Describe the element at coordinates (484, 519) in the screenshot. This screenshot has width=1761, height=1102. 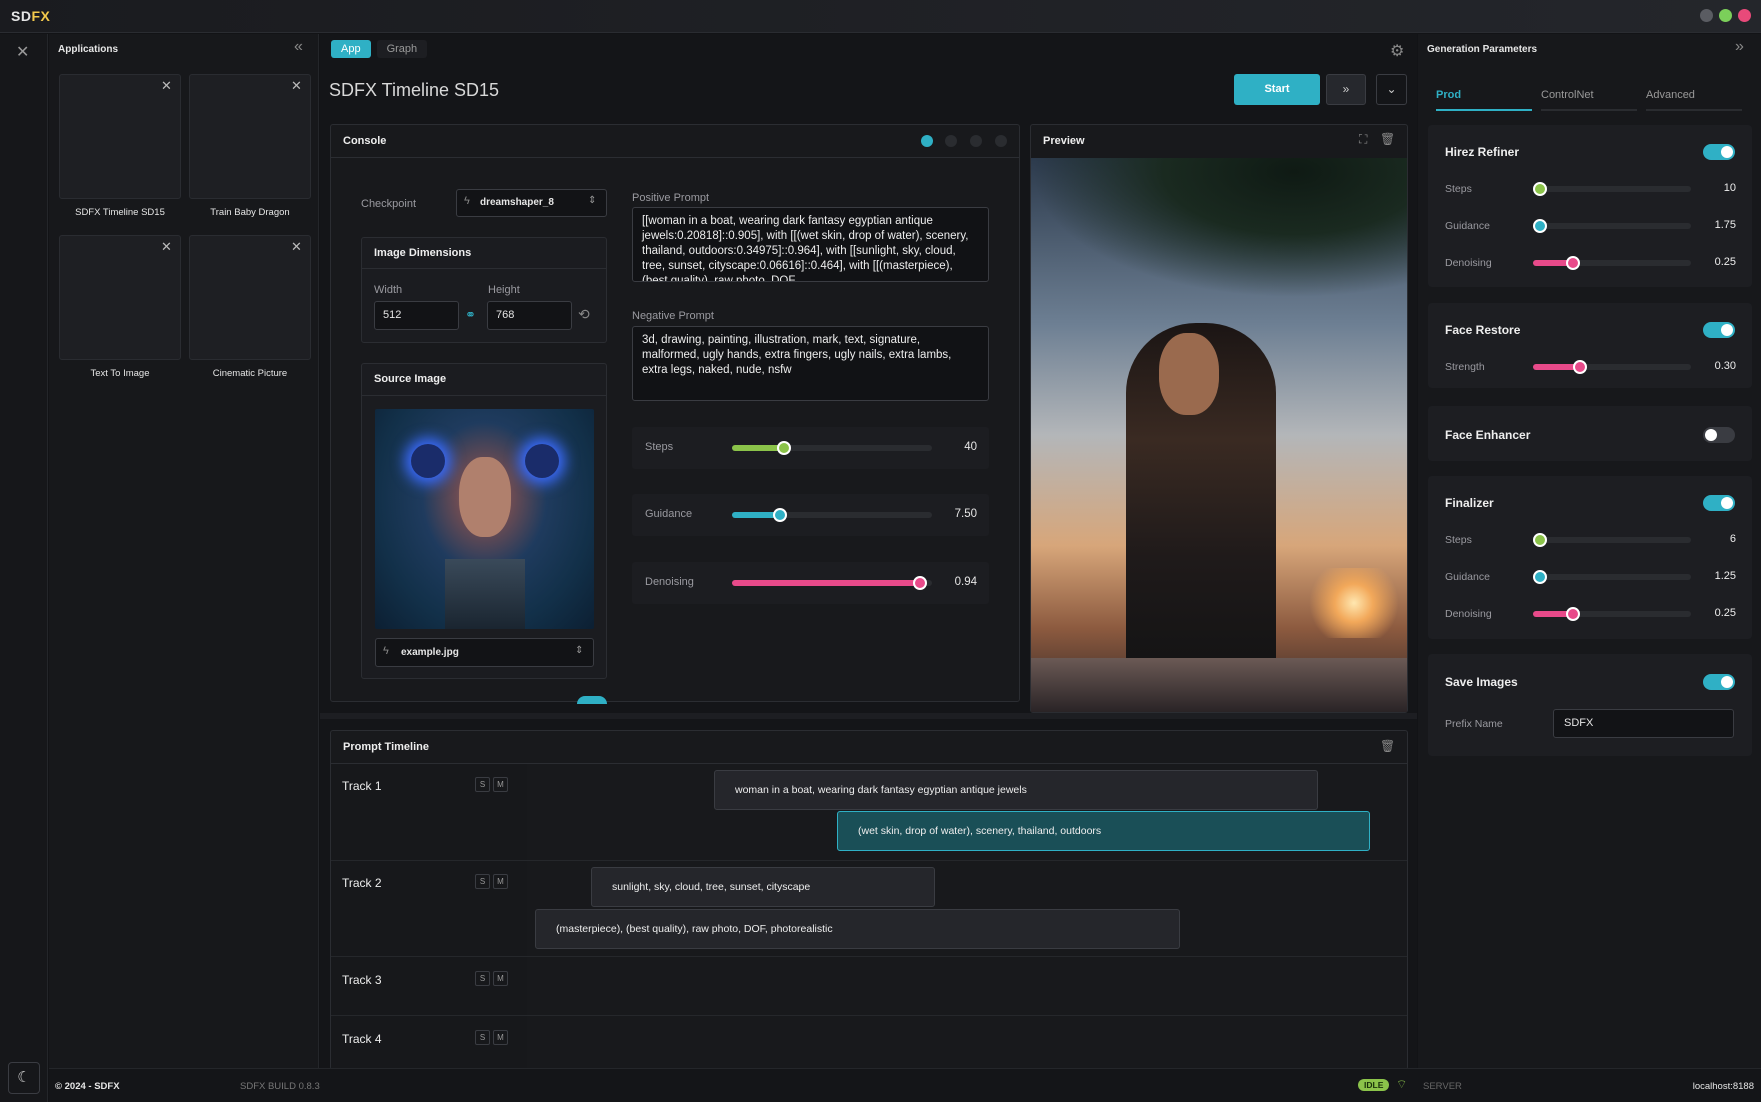
I see `source-image-thumbnail` at that location.